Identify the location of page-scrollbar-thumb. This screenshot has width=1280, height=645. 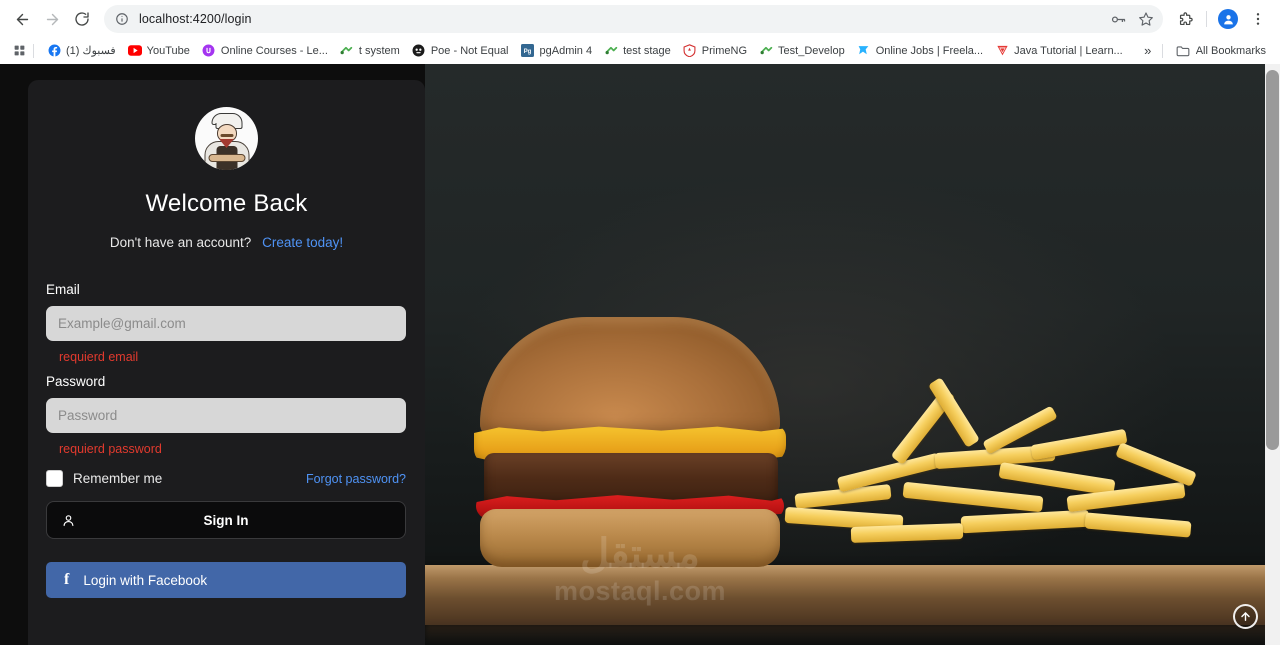
(1272, 260).